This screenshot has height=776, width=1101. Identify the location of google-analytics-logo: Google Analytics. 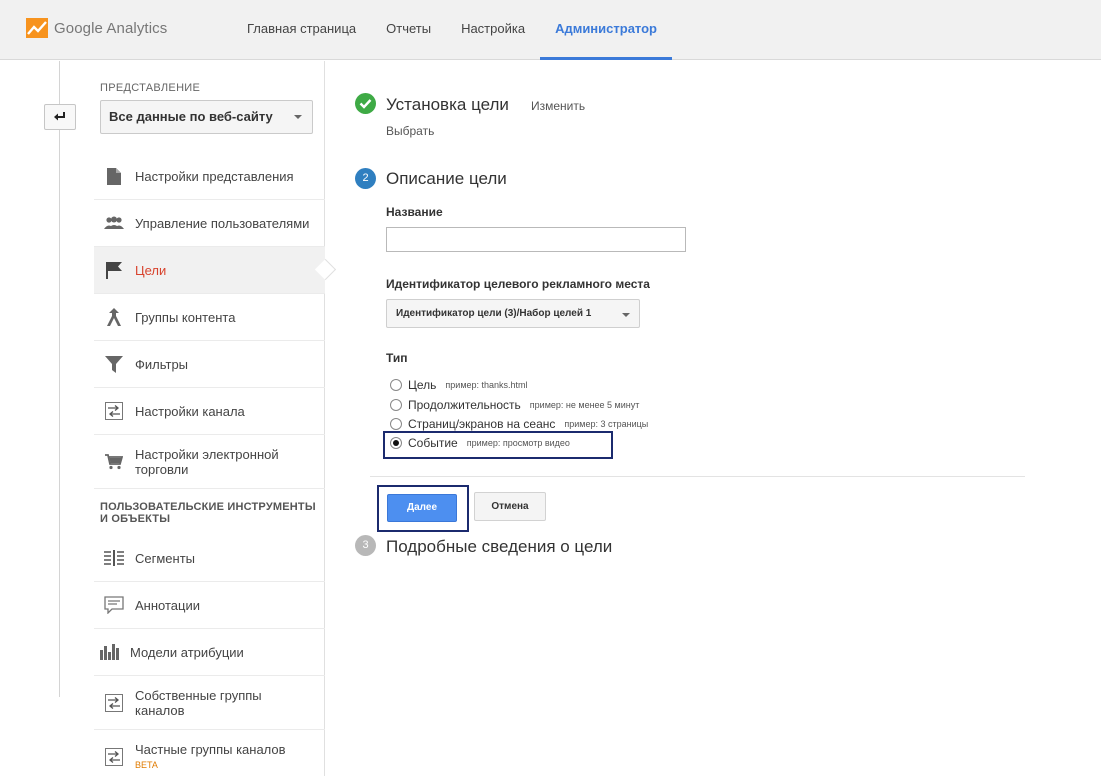
(96, 28).